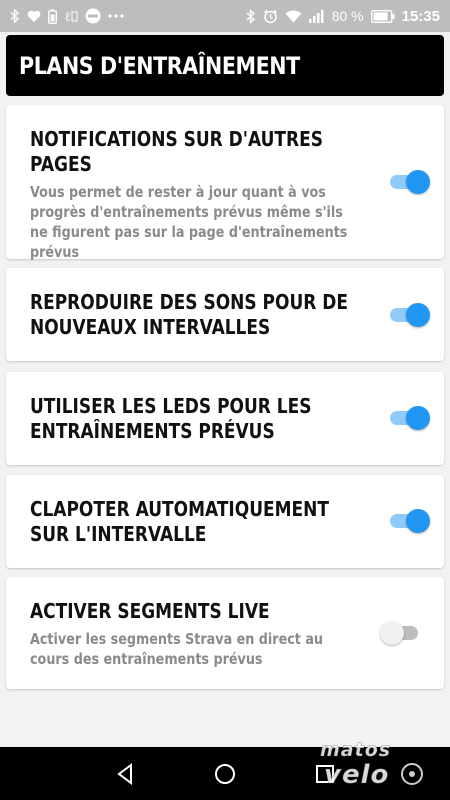  What do you see at coordinates (52, 16) in the screenshot?
I see `battery-saver-icon` at bounding box center [52, 16].